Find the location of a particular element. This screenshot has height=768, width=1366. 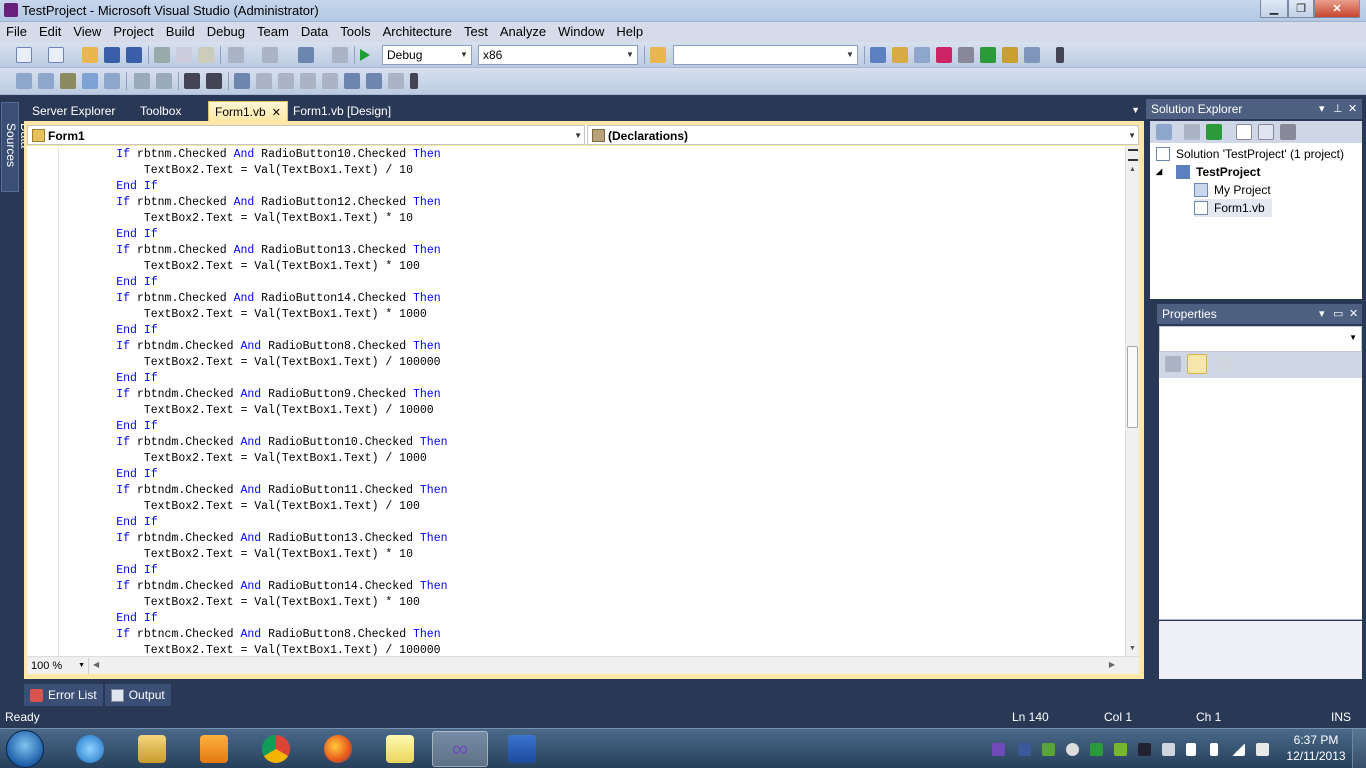

tab-form1-design: Form1.vb [Design] is located at coordinates (342, 111).